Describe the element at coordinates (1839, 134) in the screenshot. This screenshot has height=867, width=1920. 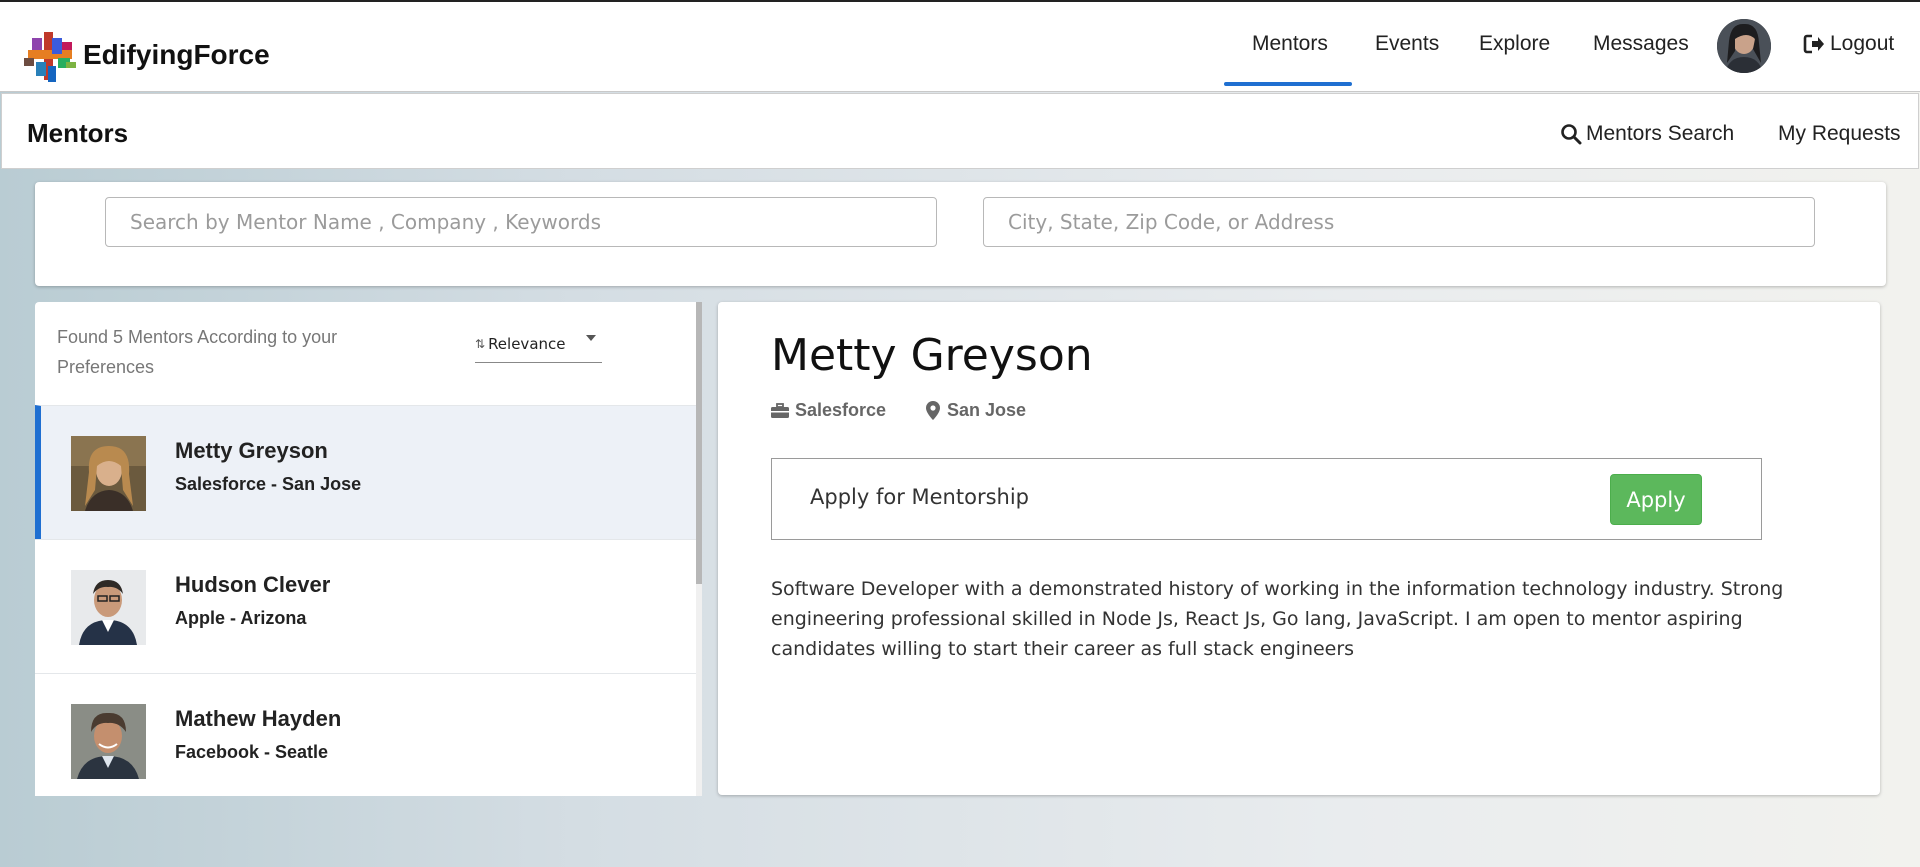
I see `my-requests-link: My Requests` at that location.